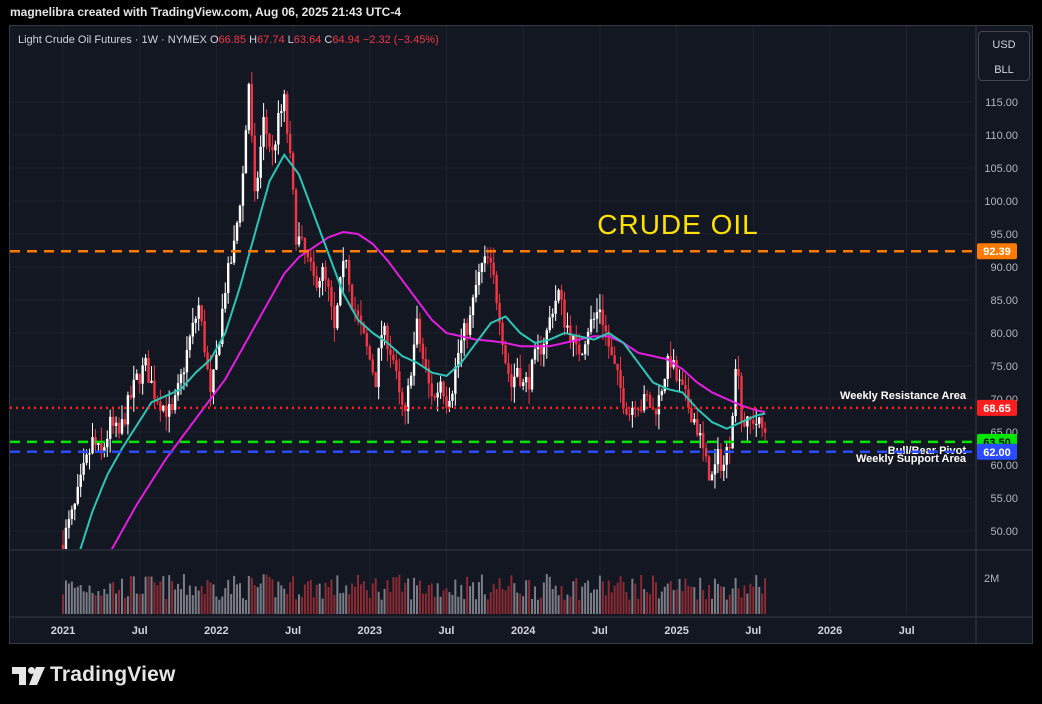  I want to click on x-tick-label: 2025, so click(676, 631).